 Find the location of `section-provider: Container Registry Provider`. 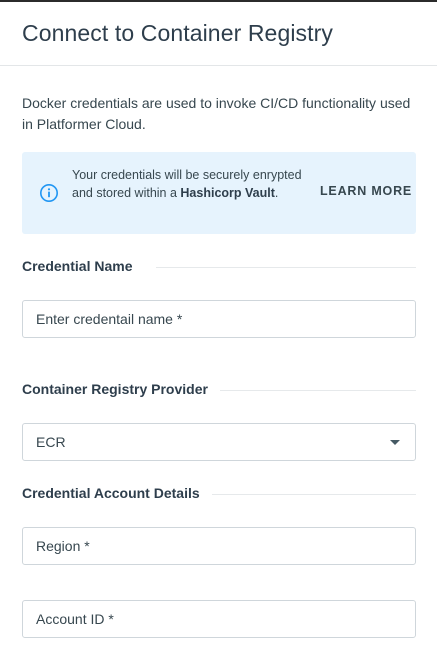

section-provider: Container Registry Provider is located at coordinates (219, 391).